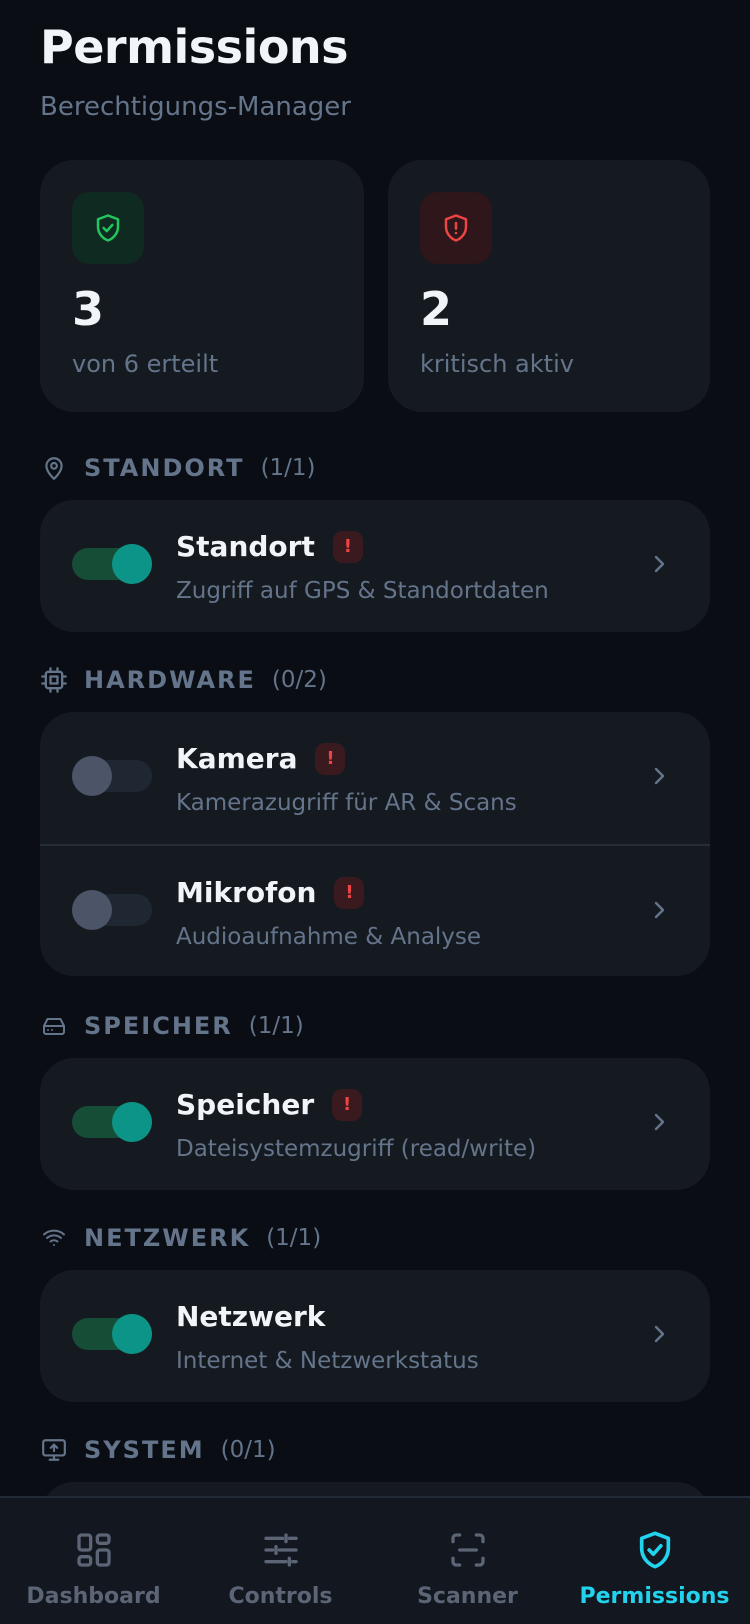 This screenshot has height=1624, width=750. I want to click on tab-label: Permissions, so click(654, 1596).